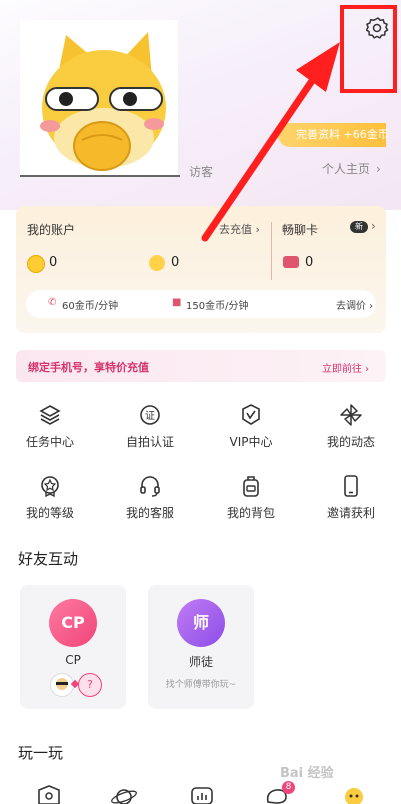  I want to click on headset-icon, so click(150, 486).